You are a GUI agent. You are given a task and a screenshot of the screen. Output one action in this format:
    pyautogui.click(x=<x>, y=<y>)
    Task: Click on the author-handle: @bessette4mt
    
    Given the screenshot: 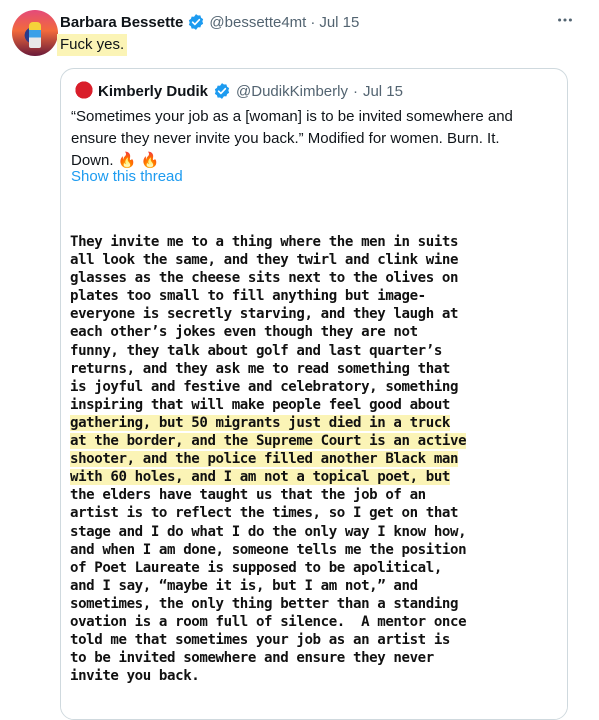 What is the action you would take?
    pyautogui.click(x=257, y=22)
    